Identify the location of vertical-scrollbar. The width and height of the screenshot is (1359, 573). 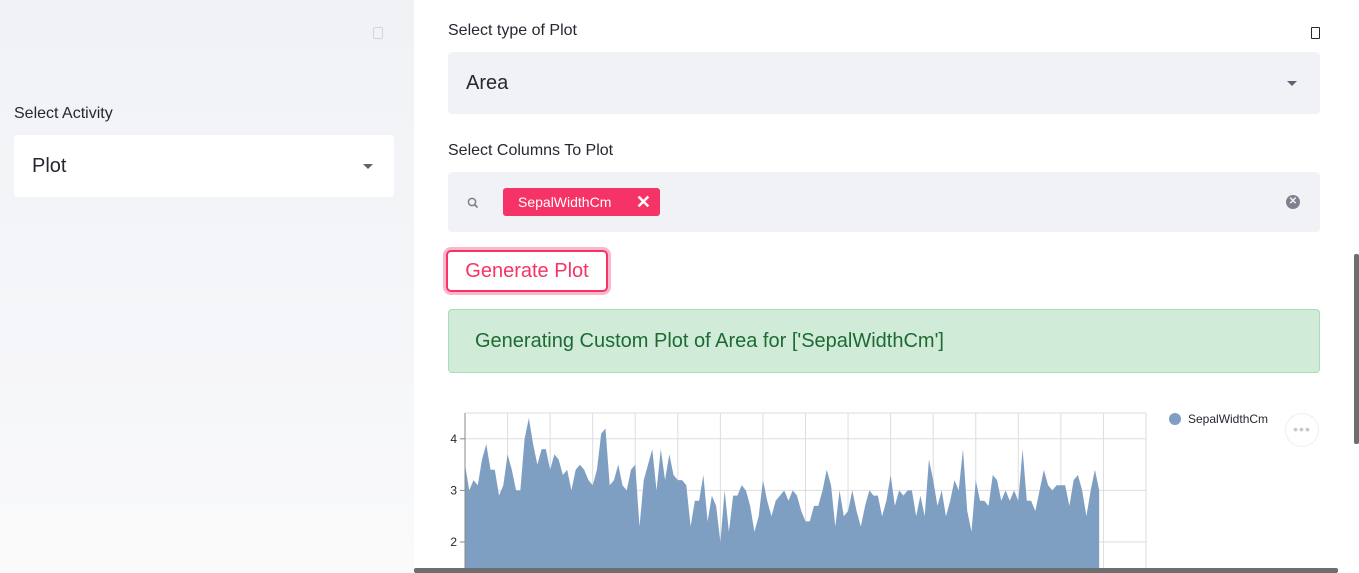
(1356, 349).